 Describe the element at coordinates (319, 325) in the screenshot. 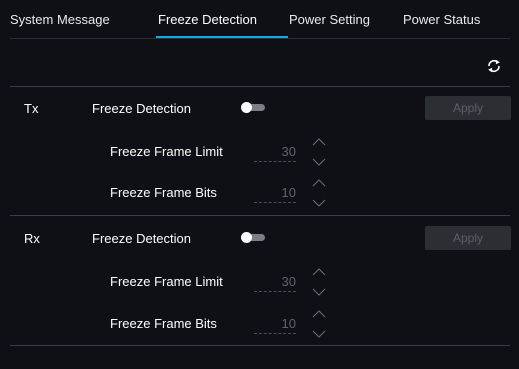

I see `rx-freeze-frame-bits-stepper` at that location.